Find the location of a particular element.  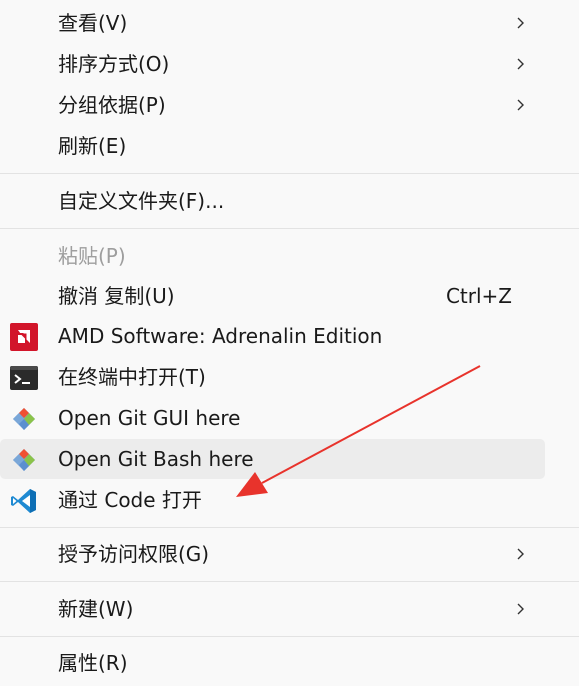

menu-item-properties: 属性(R) is located at coordinates (272, 663).